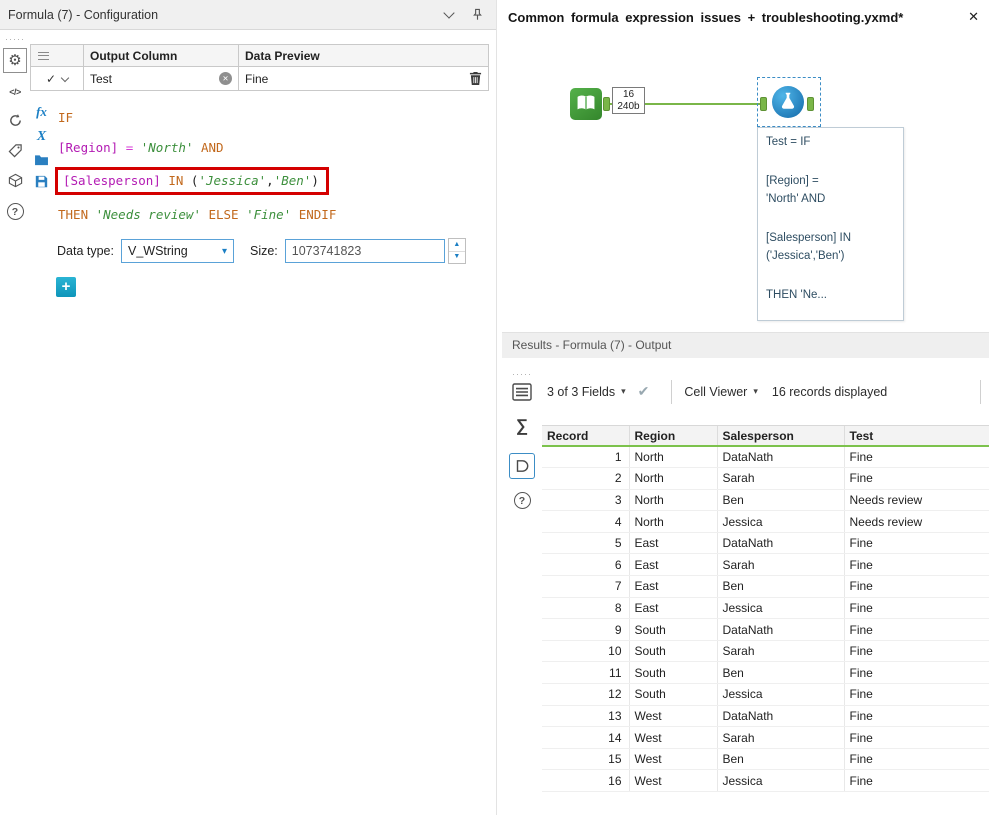  Describe the element at coordinates (628, 106) in the screenshot. I see `connection-size: 240b` at that location.